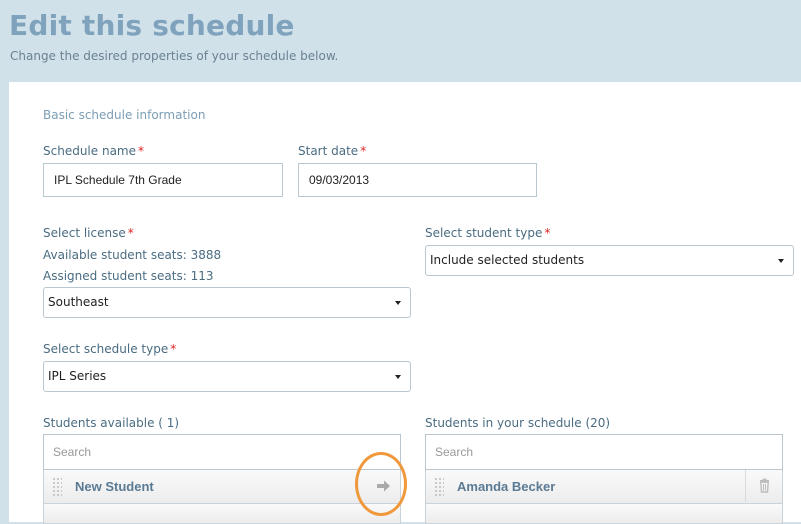 This screenshot has height=524, width=801. What do you see at coordinates (604, 452) in the screenshot?
I see `students-in-schedule-search: Search` at bounding box center [604, 452].